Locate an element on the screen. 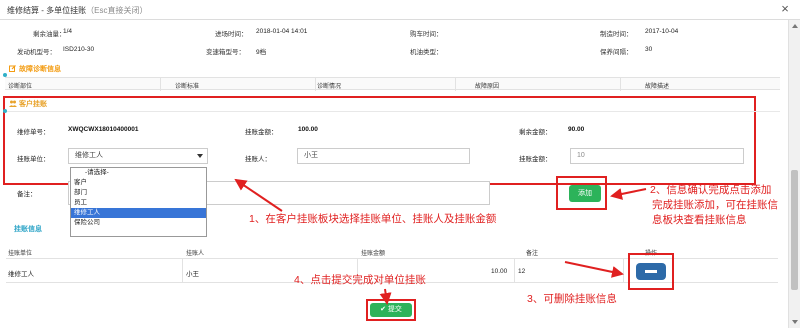 Image resolution: width=800 pixels, height=328 pixels. annotation-step-3: 3、可删除挂账信息 is located at coordinates (572, 299).